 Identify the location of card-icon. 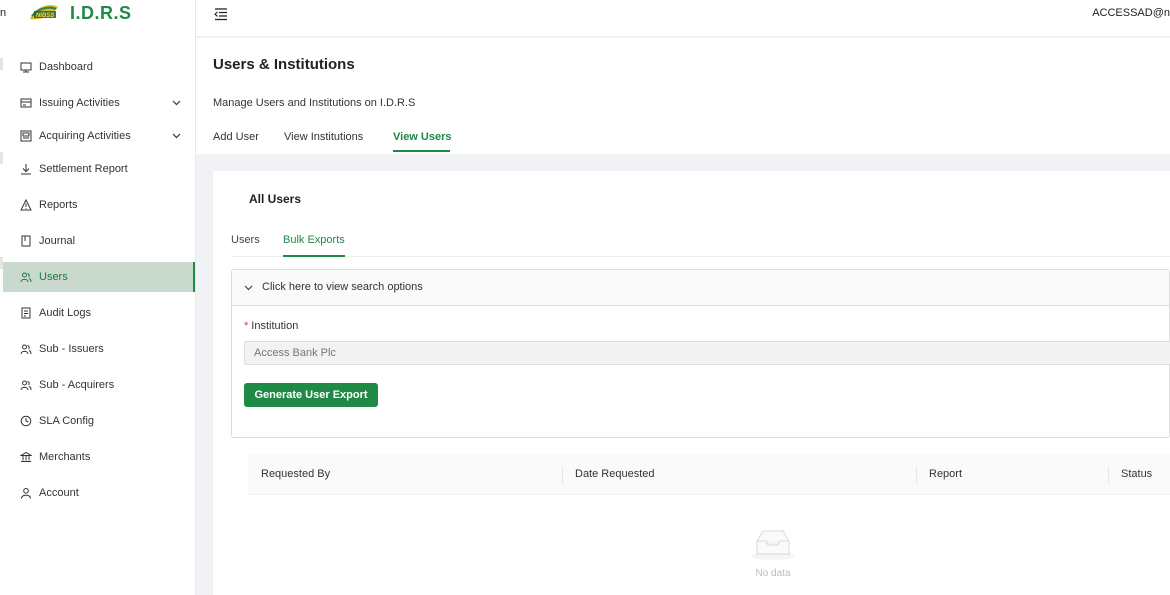
(26, 103).